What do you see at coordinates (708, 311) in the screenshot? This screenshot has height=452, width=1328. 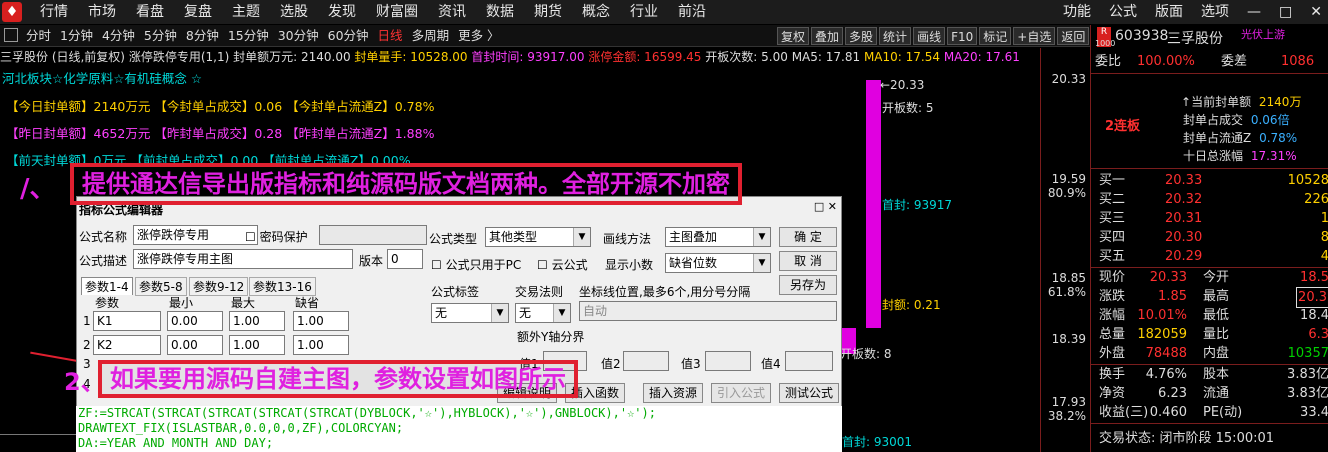 I see `pos-input: 自动` at bounding box center [708, 311].